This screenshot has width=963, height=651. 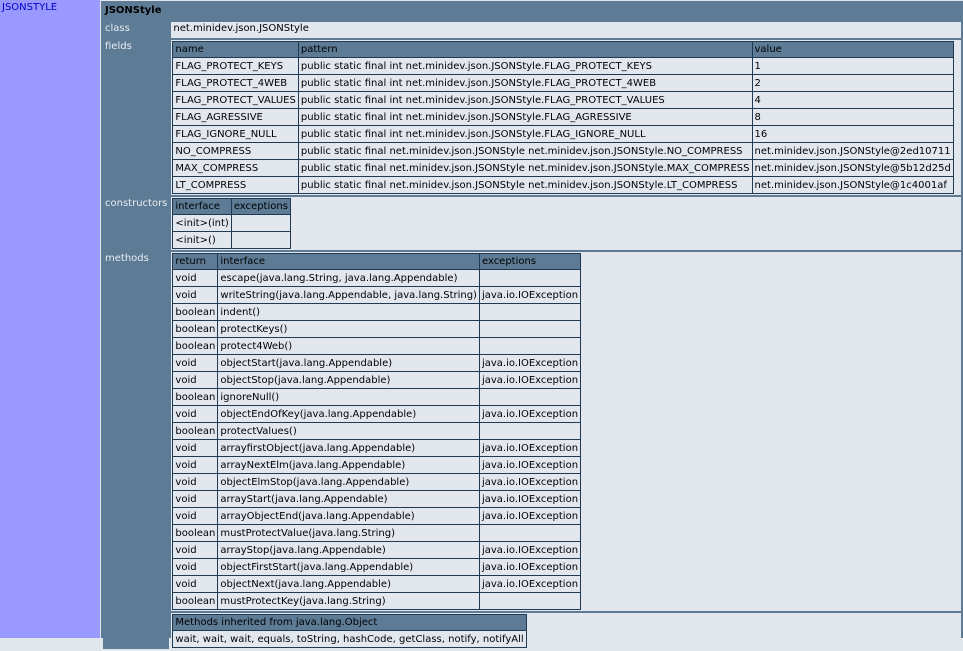 I want to click on constructor-row: <init>(int), so click(x=231, y=223).